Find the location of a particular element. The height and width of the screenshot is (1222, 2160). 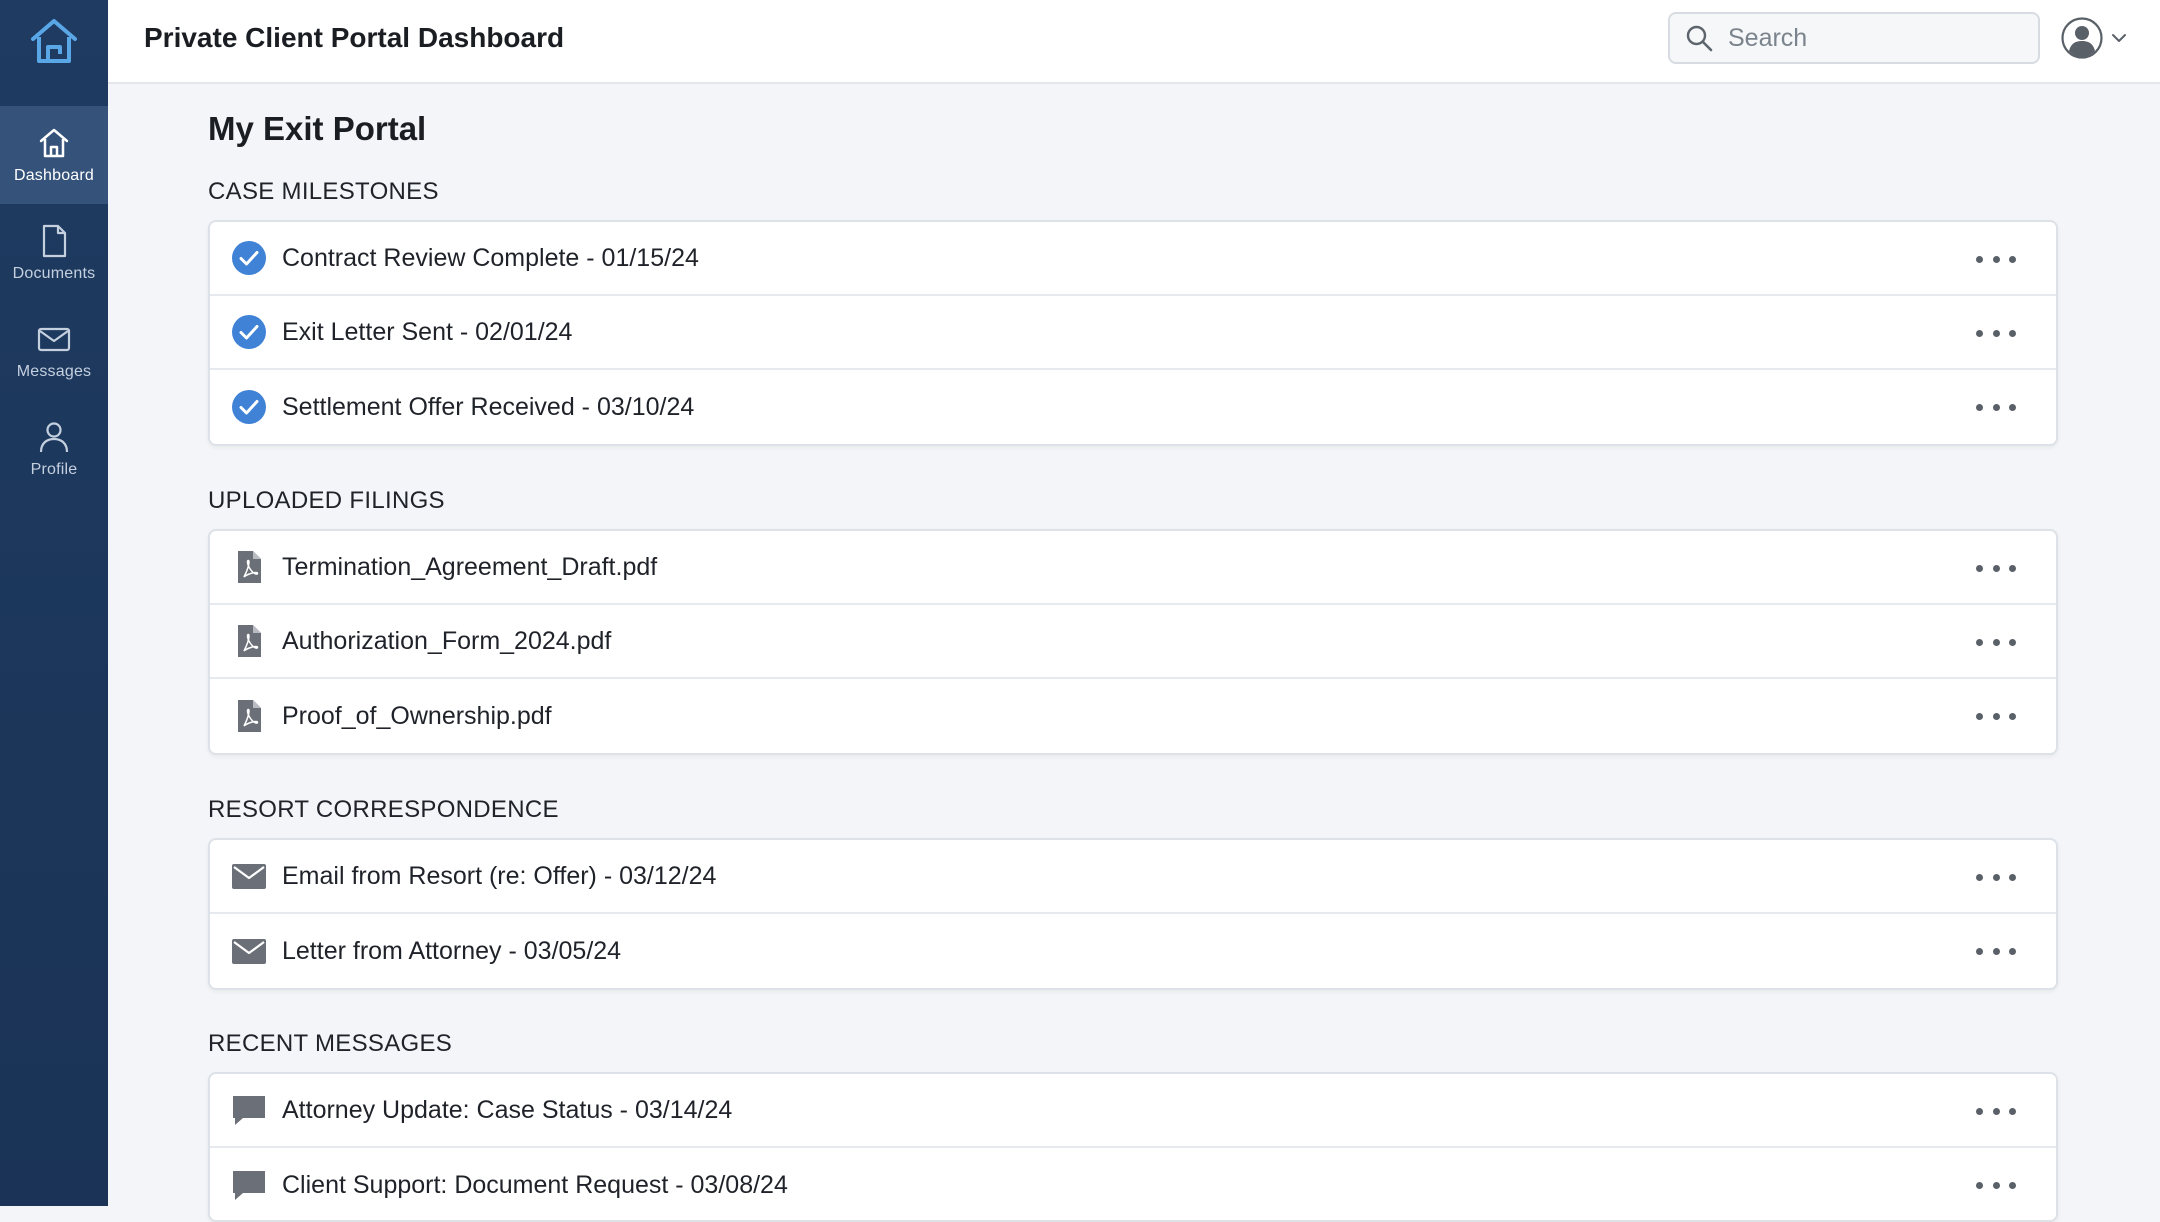

search-input is located at coordinates (1873, 38).